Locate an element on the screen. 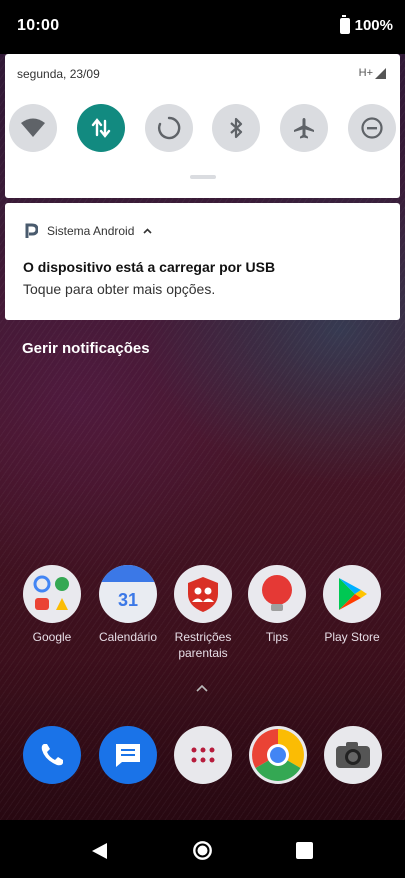 The width and height of the screenshot is (405, 878). navigation-bar is located at coordinates (202, 849).